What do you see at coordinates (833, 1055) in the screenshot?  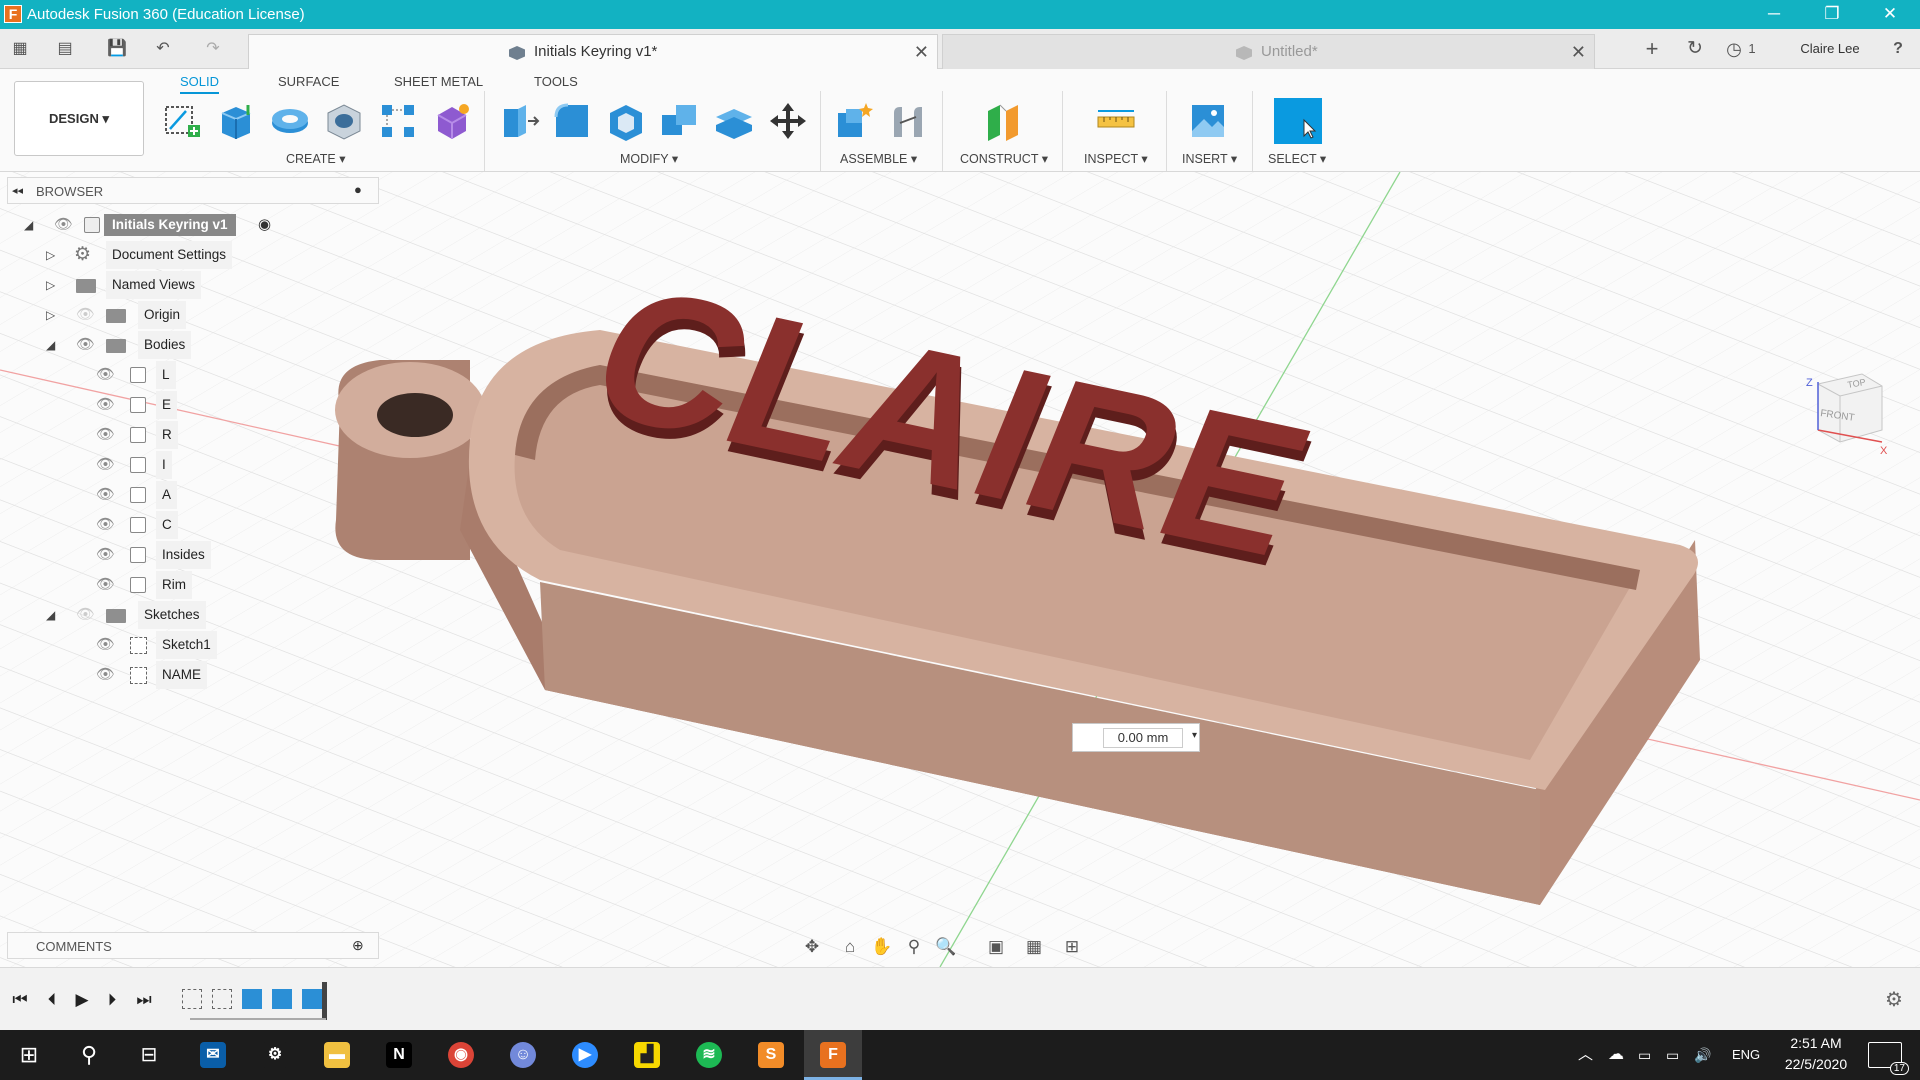 I see `taskbar-app-fusion-360: F` at bounding box center [833, 1055].